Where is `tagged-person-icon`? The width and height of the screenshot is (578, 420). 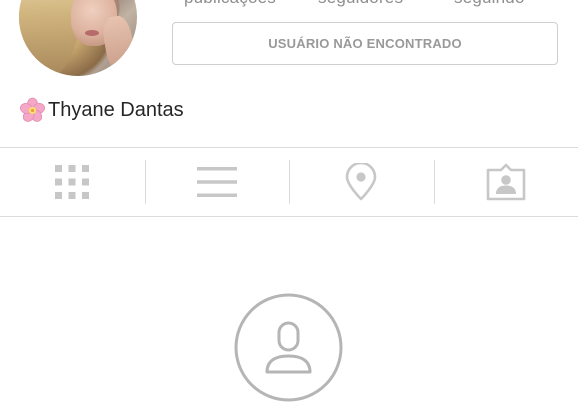 tagged-person-icon is located at coordinates (506, 182).